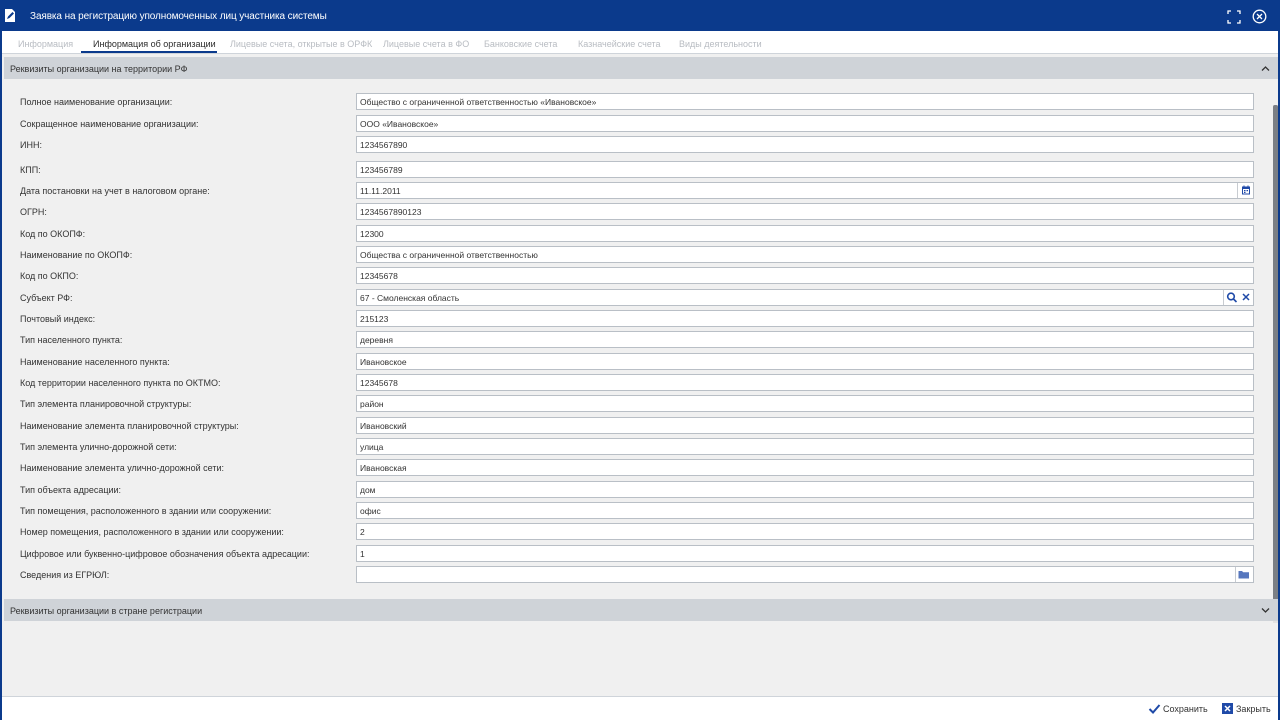 This screenshot has height=720, width=1280. I want to click on tab-activity-types: Виды деятельности, so click(720, 44).